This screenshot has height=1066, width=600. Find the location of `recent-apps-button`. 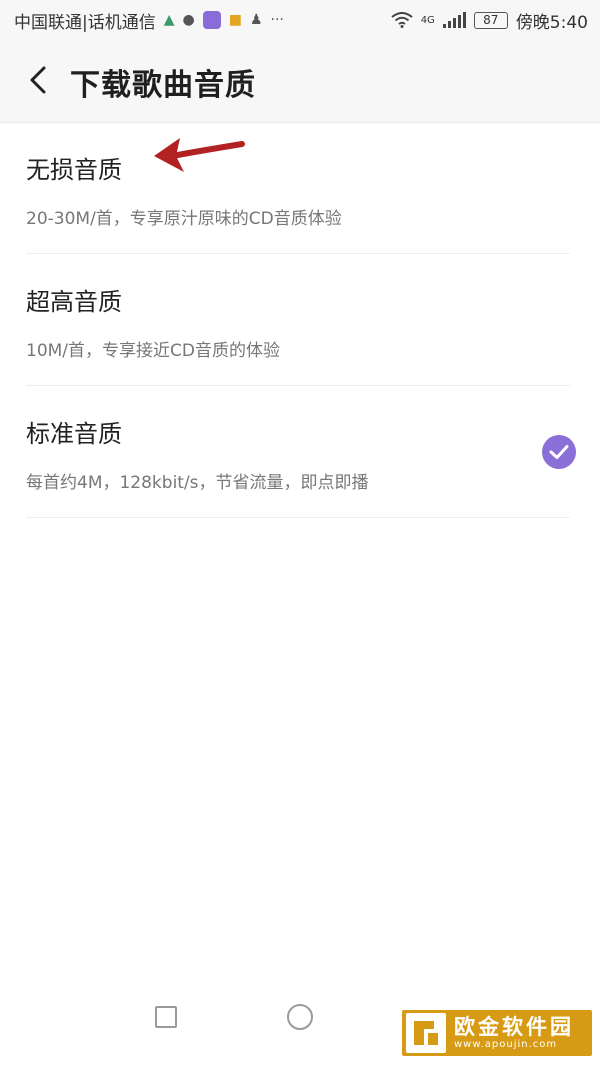

recent-apps-button is located at coordinates (166, 1017).